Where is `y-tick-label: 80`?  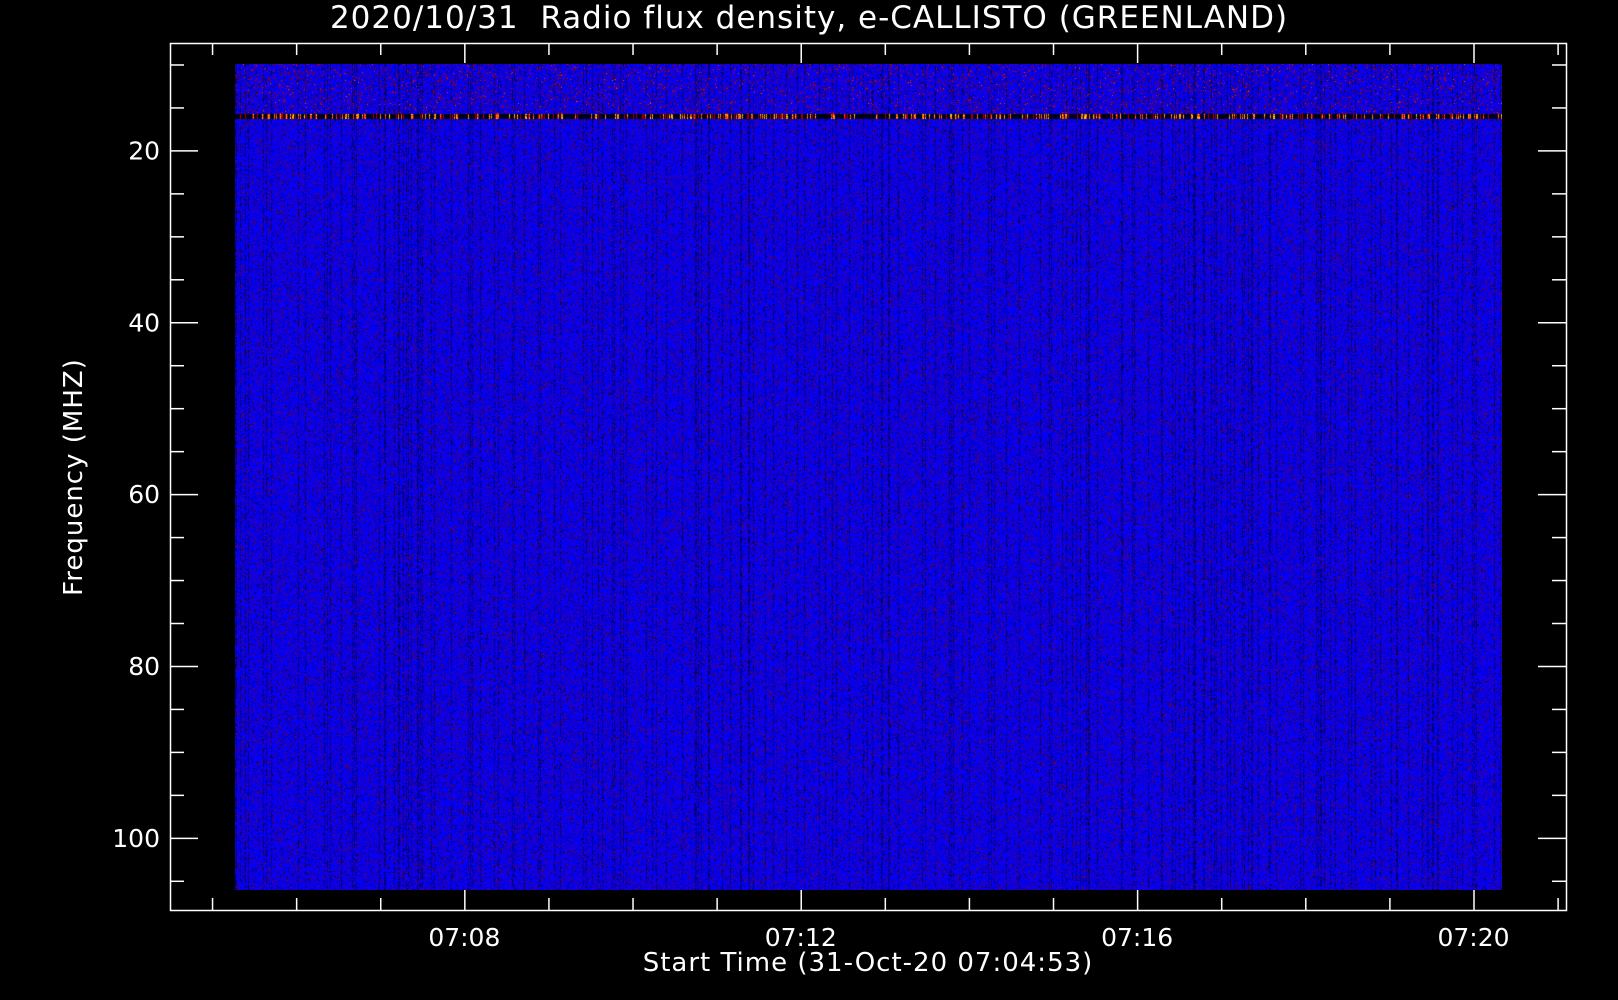 y-tick-label: 80 is located at coordinates (144, 666).